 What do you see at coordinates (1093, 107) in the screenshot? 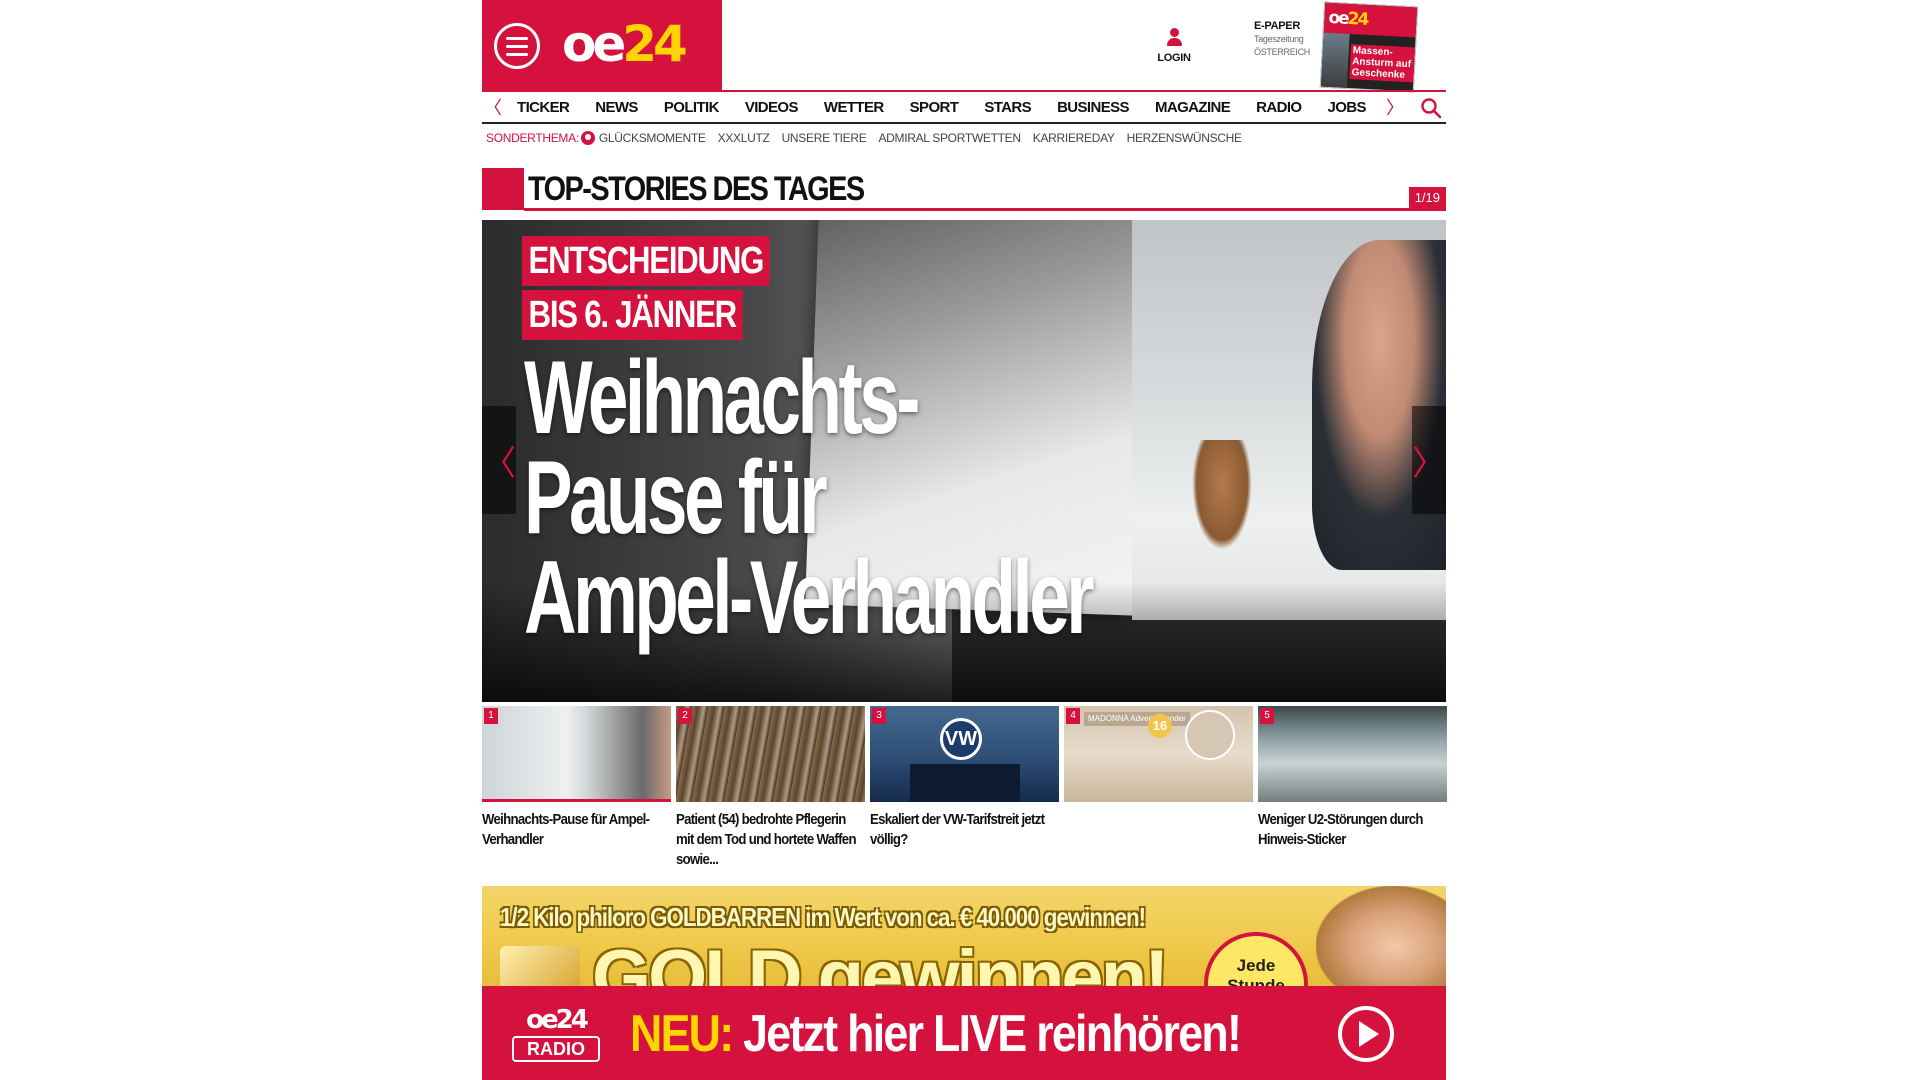
I see `nav-item-business: BUSINESS` at bounding box center [1093, 107].